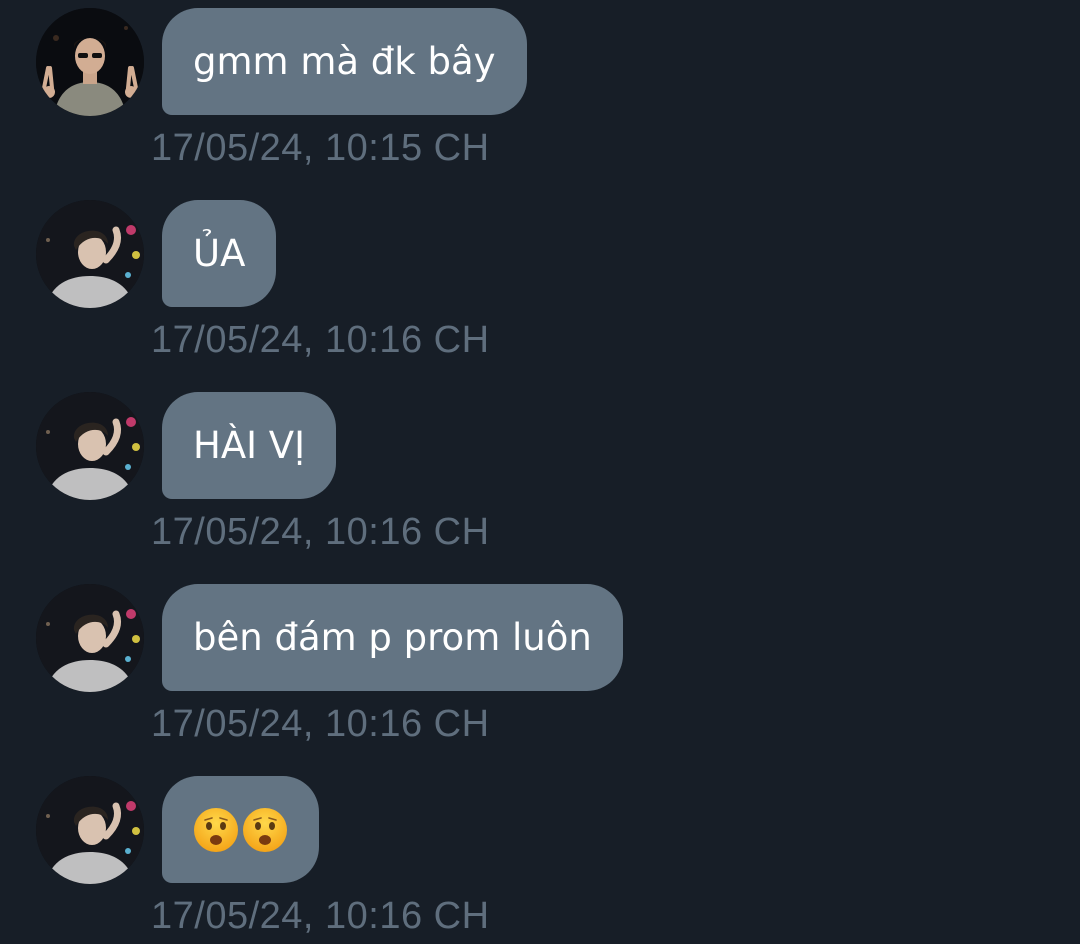  I want to click on message-bubble: ỦA, so click(219, 253).